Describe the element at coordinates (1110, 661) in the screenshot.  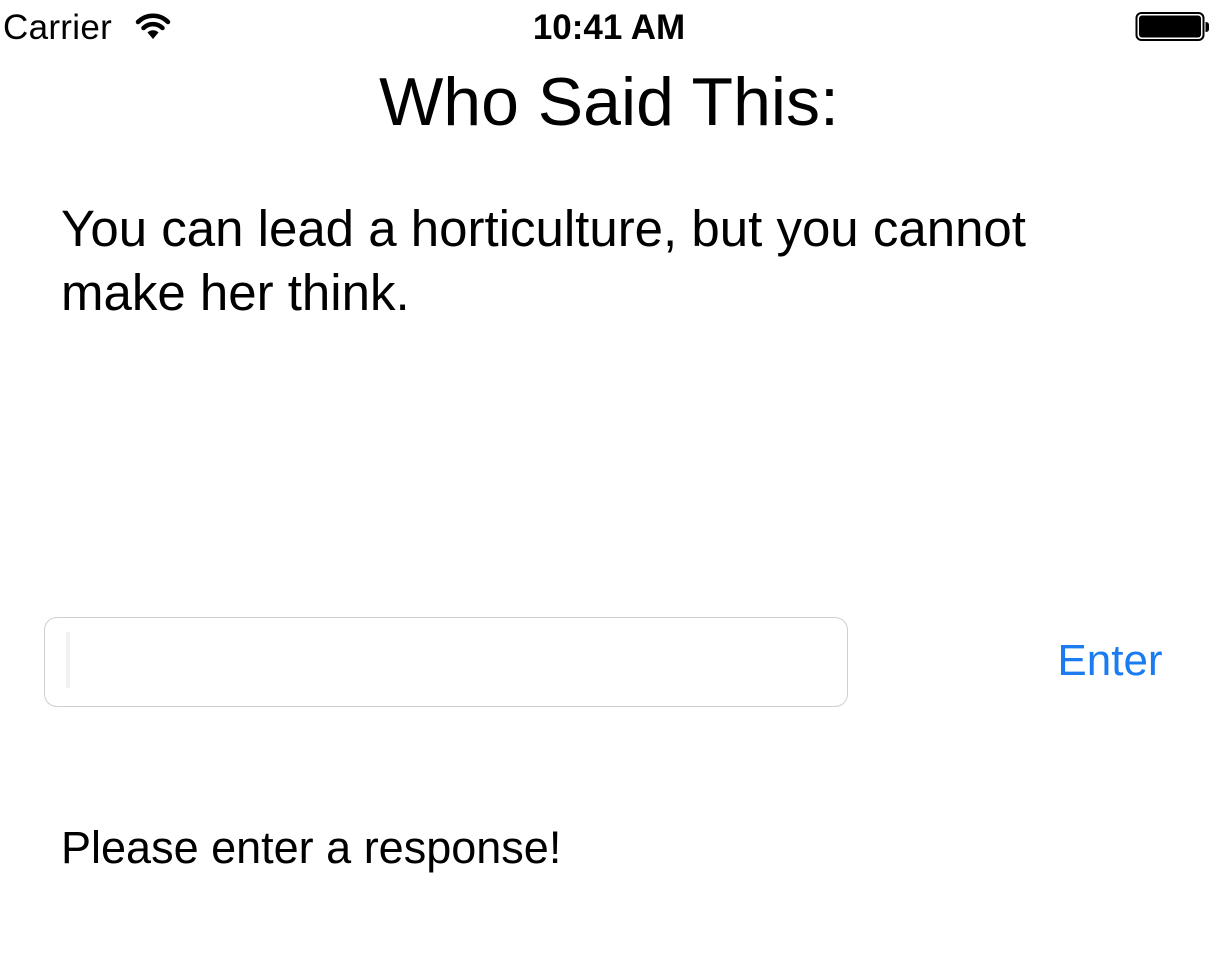
I see `enter-button: Enter` at that location.